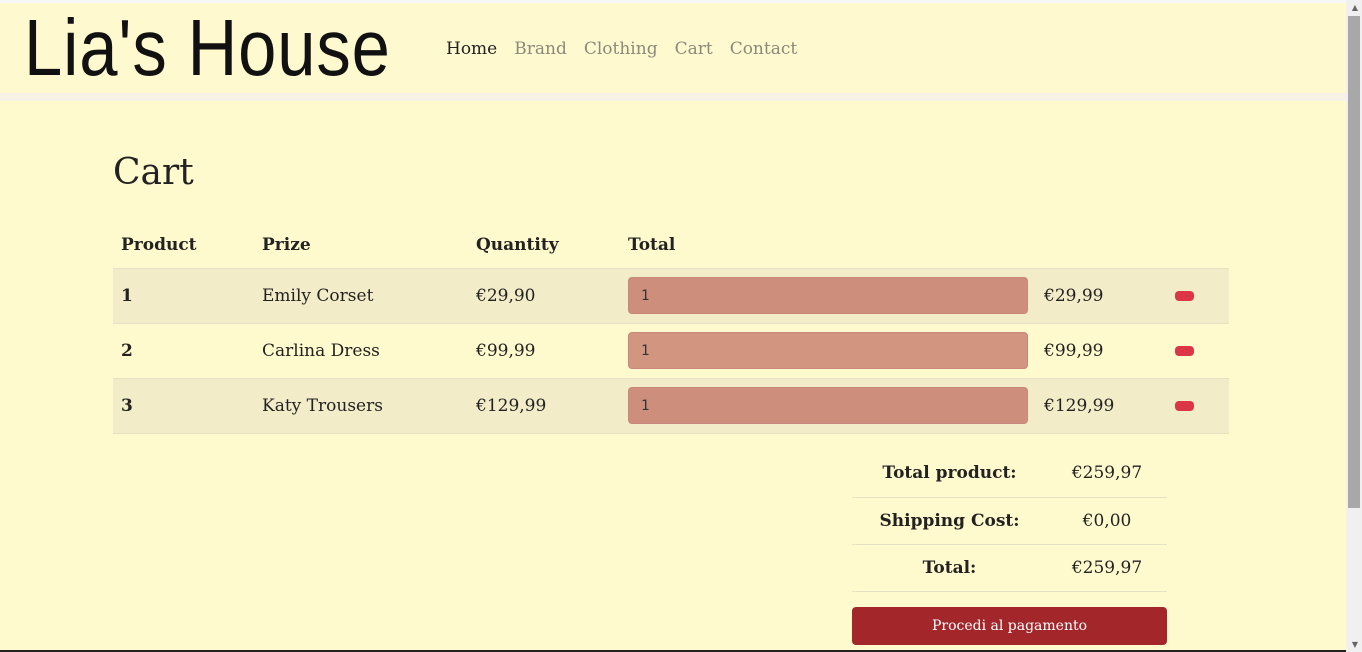 The image size is (1362, 652). I want to click on main-nav: Home Brand Clothing Cart Contact, so click(621, 49).